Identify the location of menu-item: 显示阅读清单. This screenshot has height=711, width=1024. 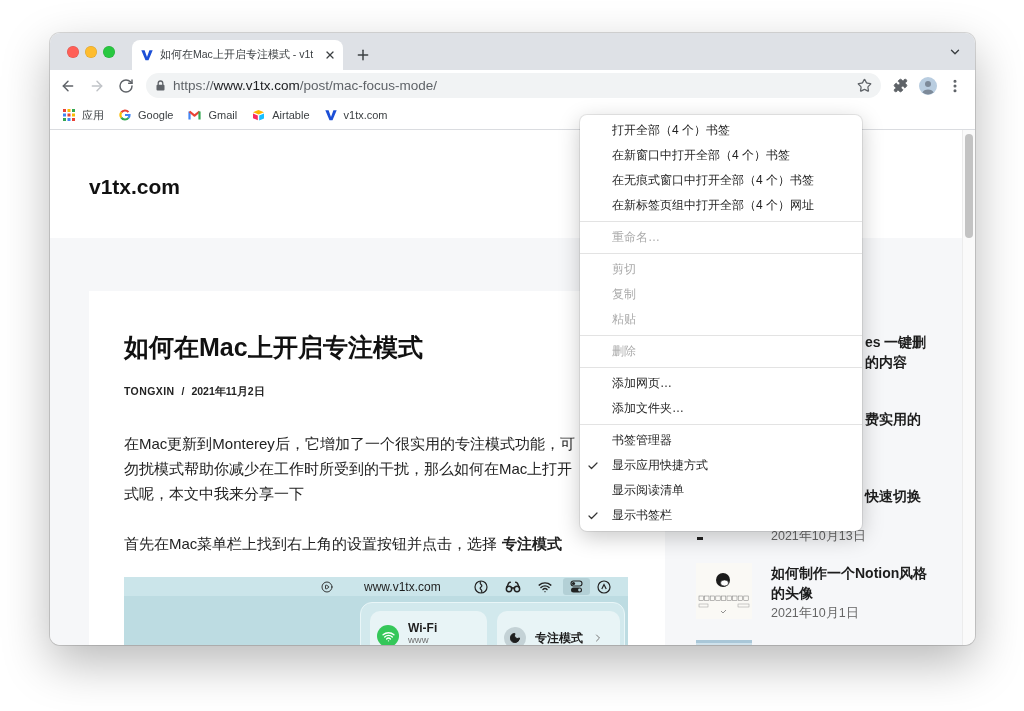
(721, 490).